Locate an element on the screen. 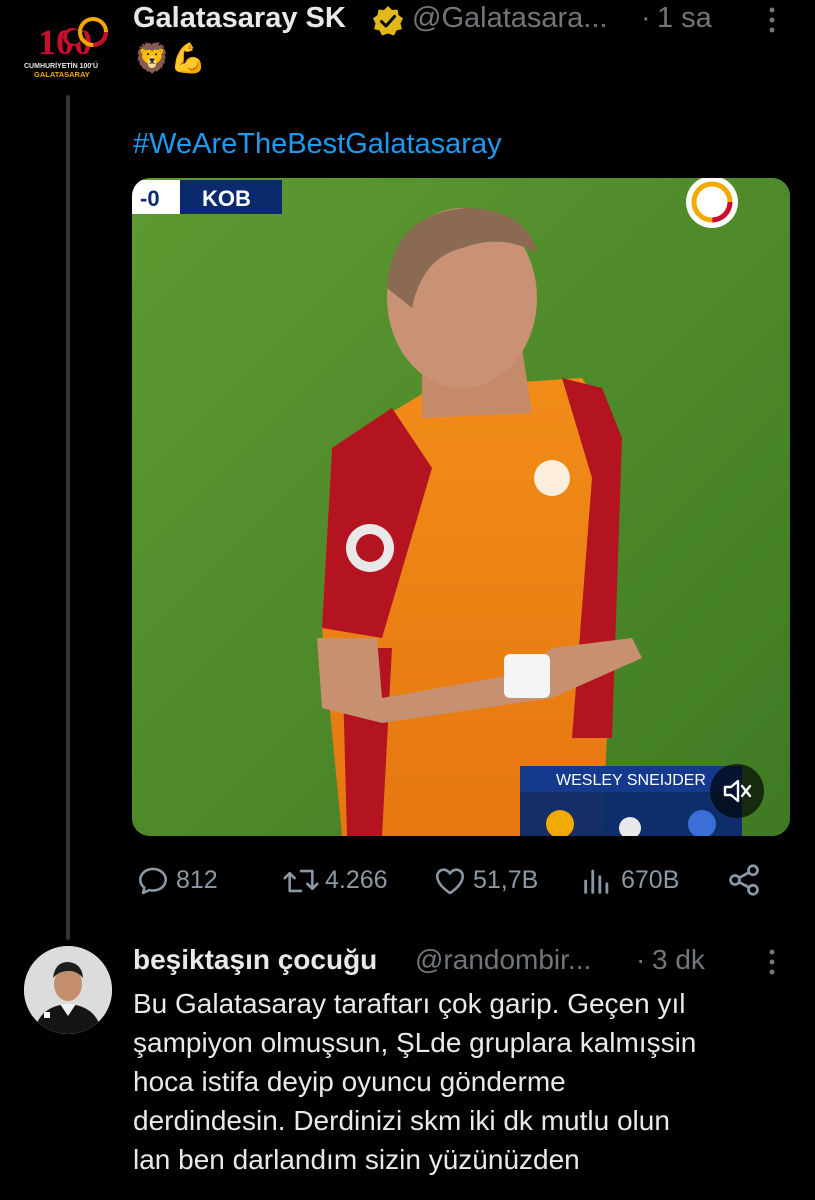 This screenshot has height=1200, width=815. views-chart-icon is located at coordinates (596, 881).